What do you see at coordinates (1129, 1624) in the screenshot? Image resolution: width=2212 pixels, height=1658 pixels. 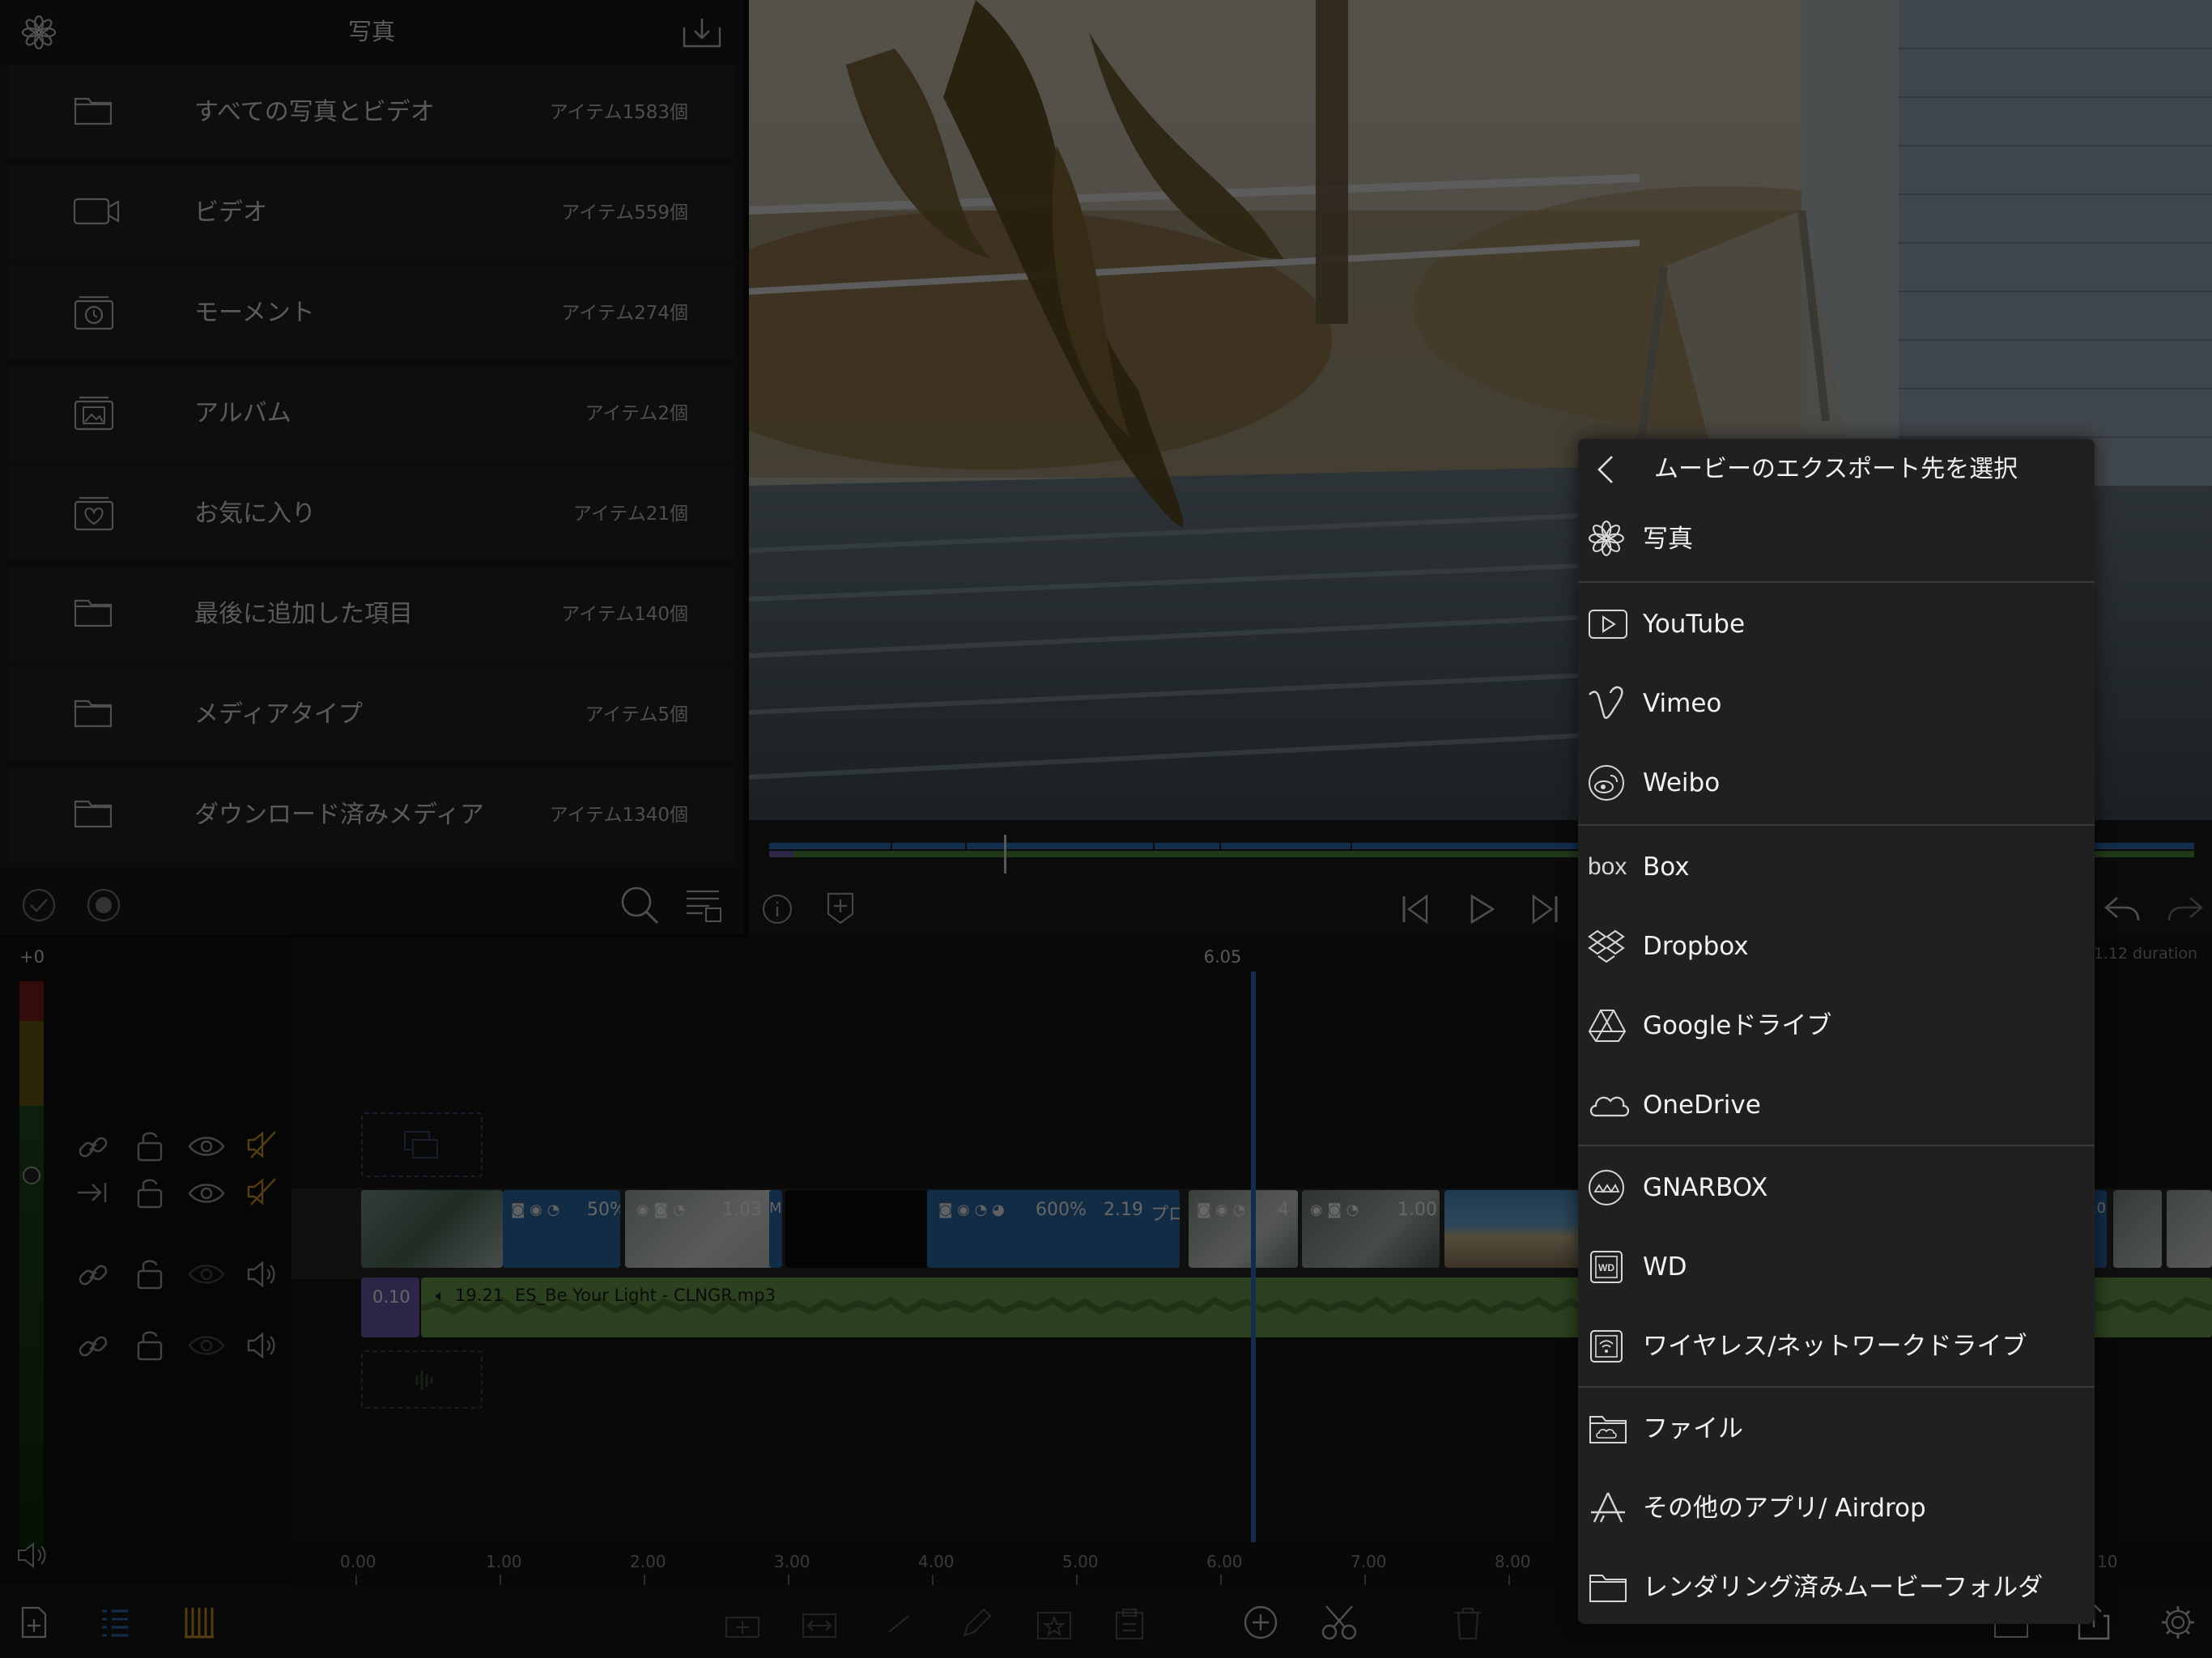 I see `clipboard-icon` at bounding box center [1129, 1624].